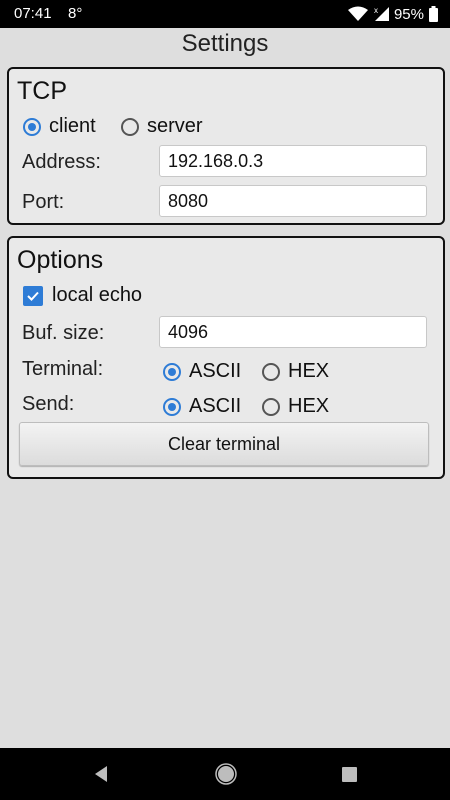 The height and width of the screenshot is (800, 450). What do you see at coordinates (357, 14) in the screenshot?
I see `wifi-icon` at bounding box center [357, 14].